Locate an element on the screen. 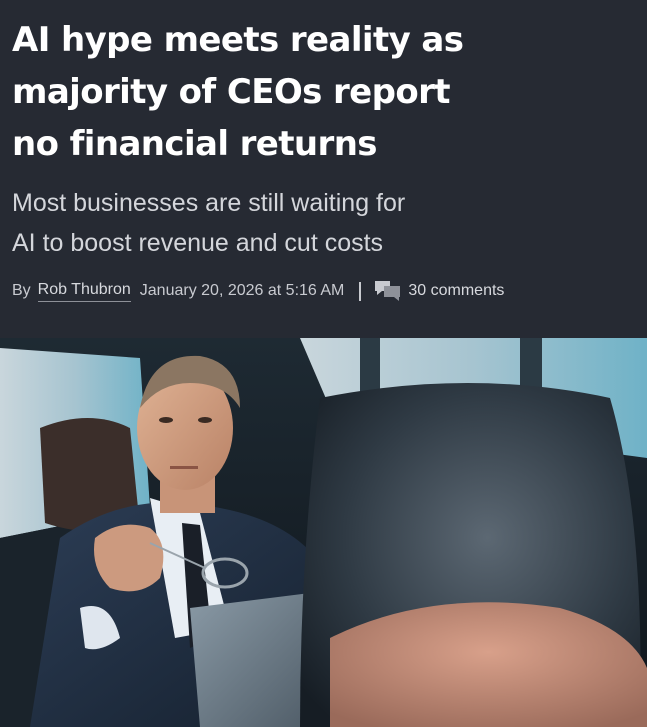 This screenshot has height=727, width=647. speech-bubbles-icon is located at coordinates (388, 291).